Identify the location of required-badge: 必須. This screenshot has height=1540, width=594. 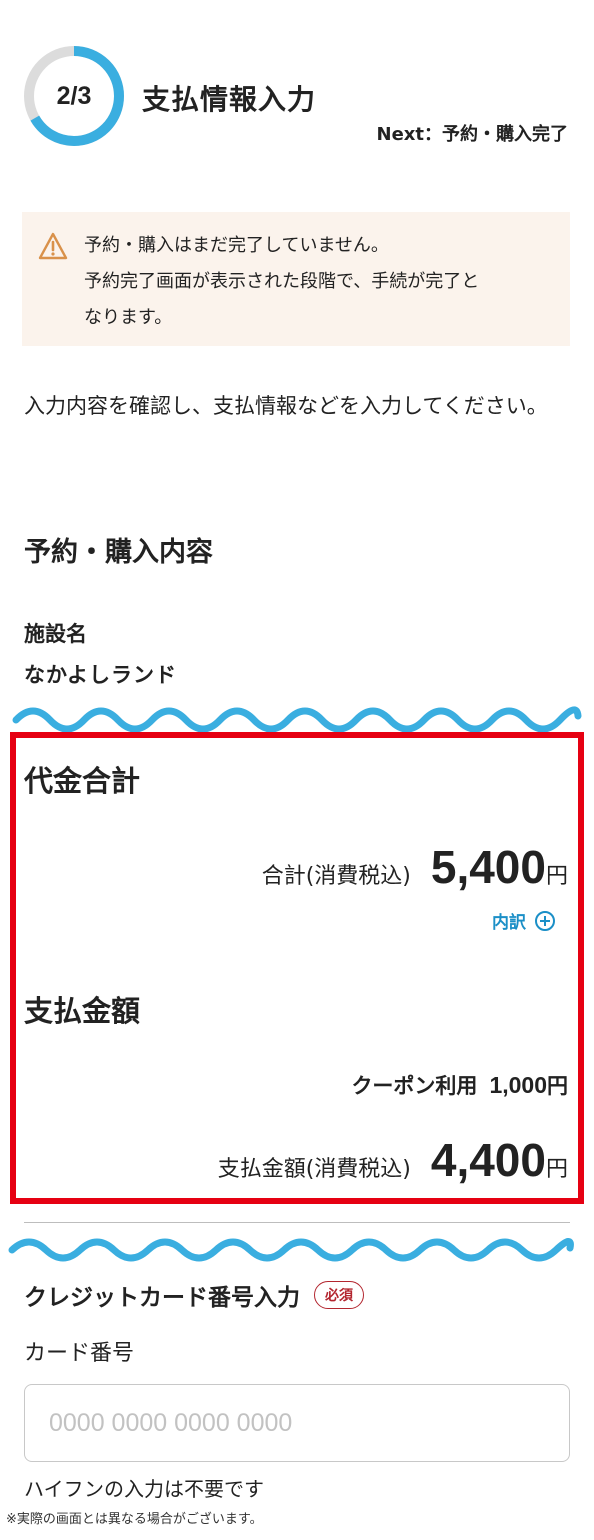
(339, 1295).